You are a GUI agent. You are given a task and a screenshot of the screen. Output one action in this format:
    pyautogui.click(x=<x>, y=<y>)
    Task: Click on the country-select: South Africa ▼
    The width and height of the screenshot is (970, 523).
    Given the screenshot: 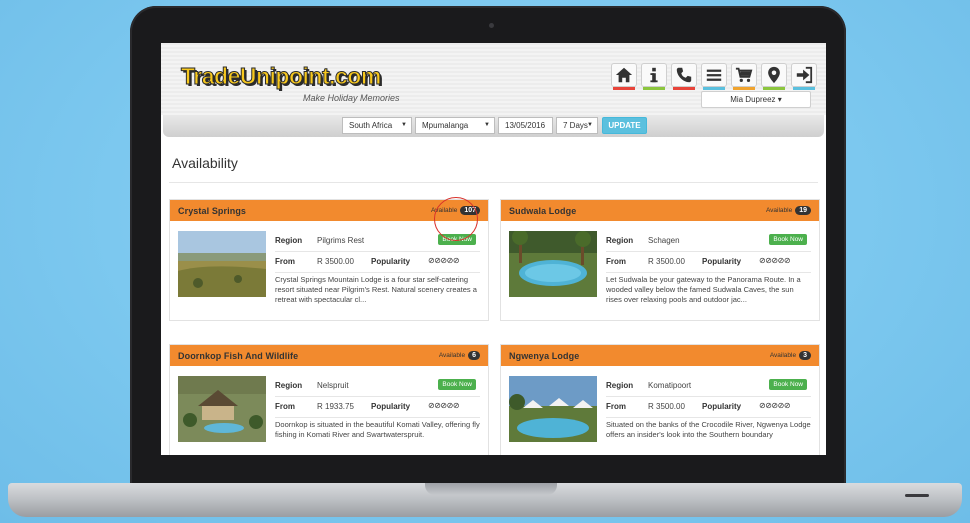 What is the action you would take?
    pyautogui.click(x=377, y=125)
    